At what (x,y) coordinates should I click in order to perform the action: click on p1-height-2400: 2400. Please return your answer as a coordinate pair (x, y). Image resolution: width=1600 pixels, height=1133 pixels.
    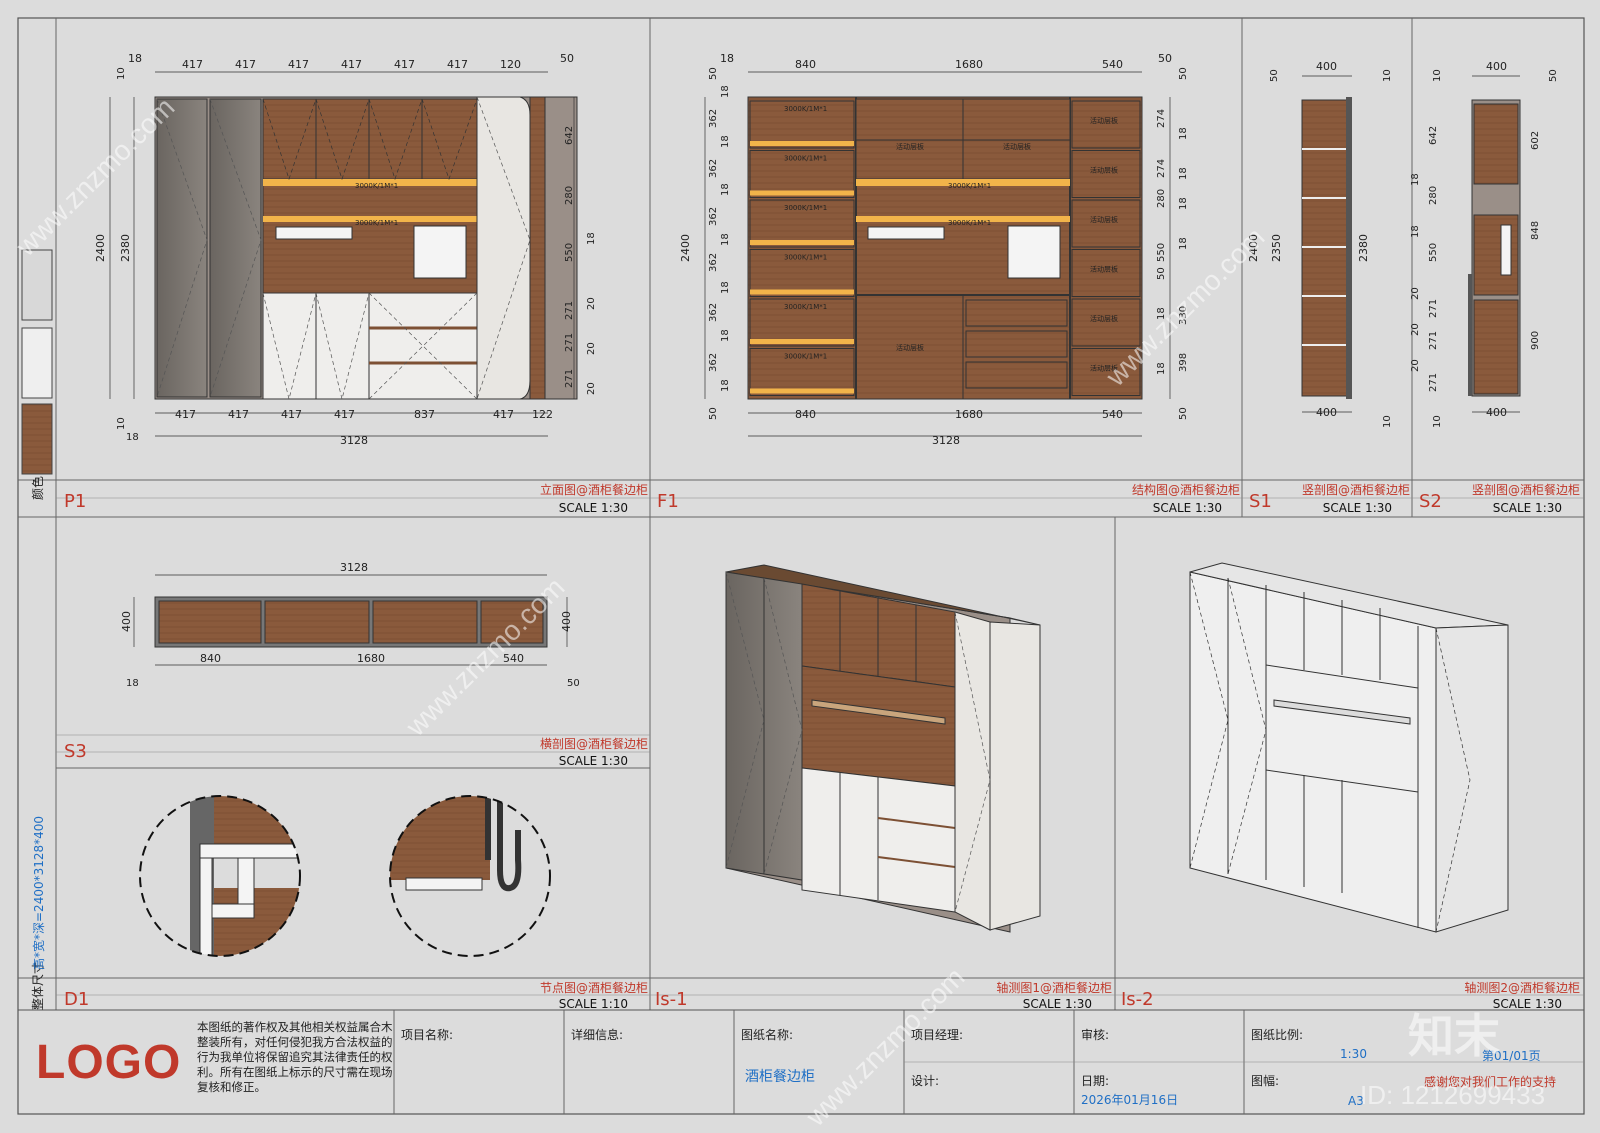
    Looking at the image, I should click on (100, 248).